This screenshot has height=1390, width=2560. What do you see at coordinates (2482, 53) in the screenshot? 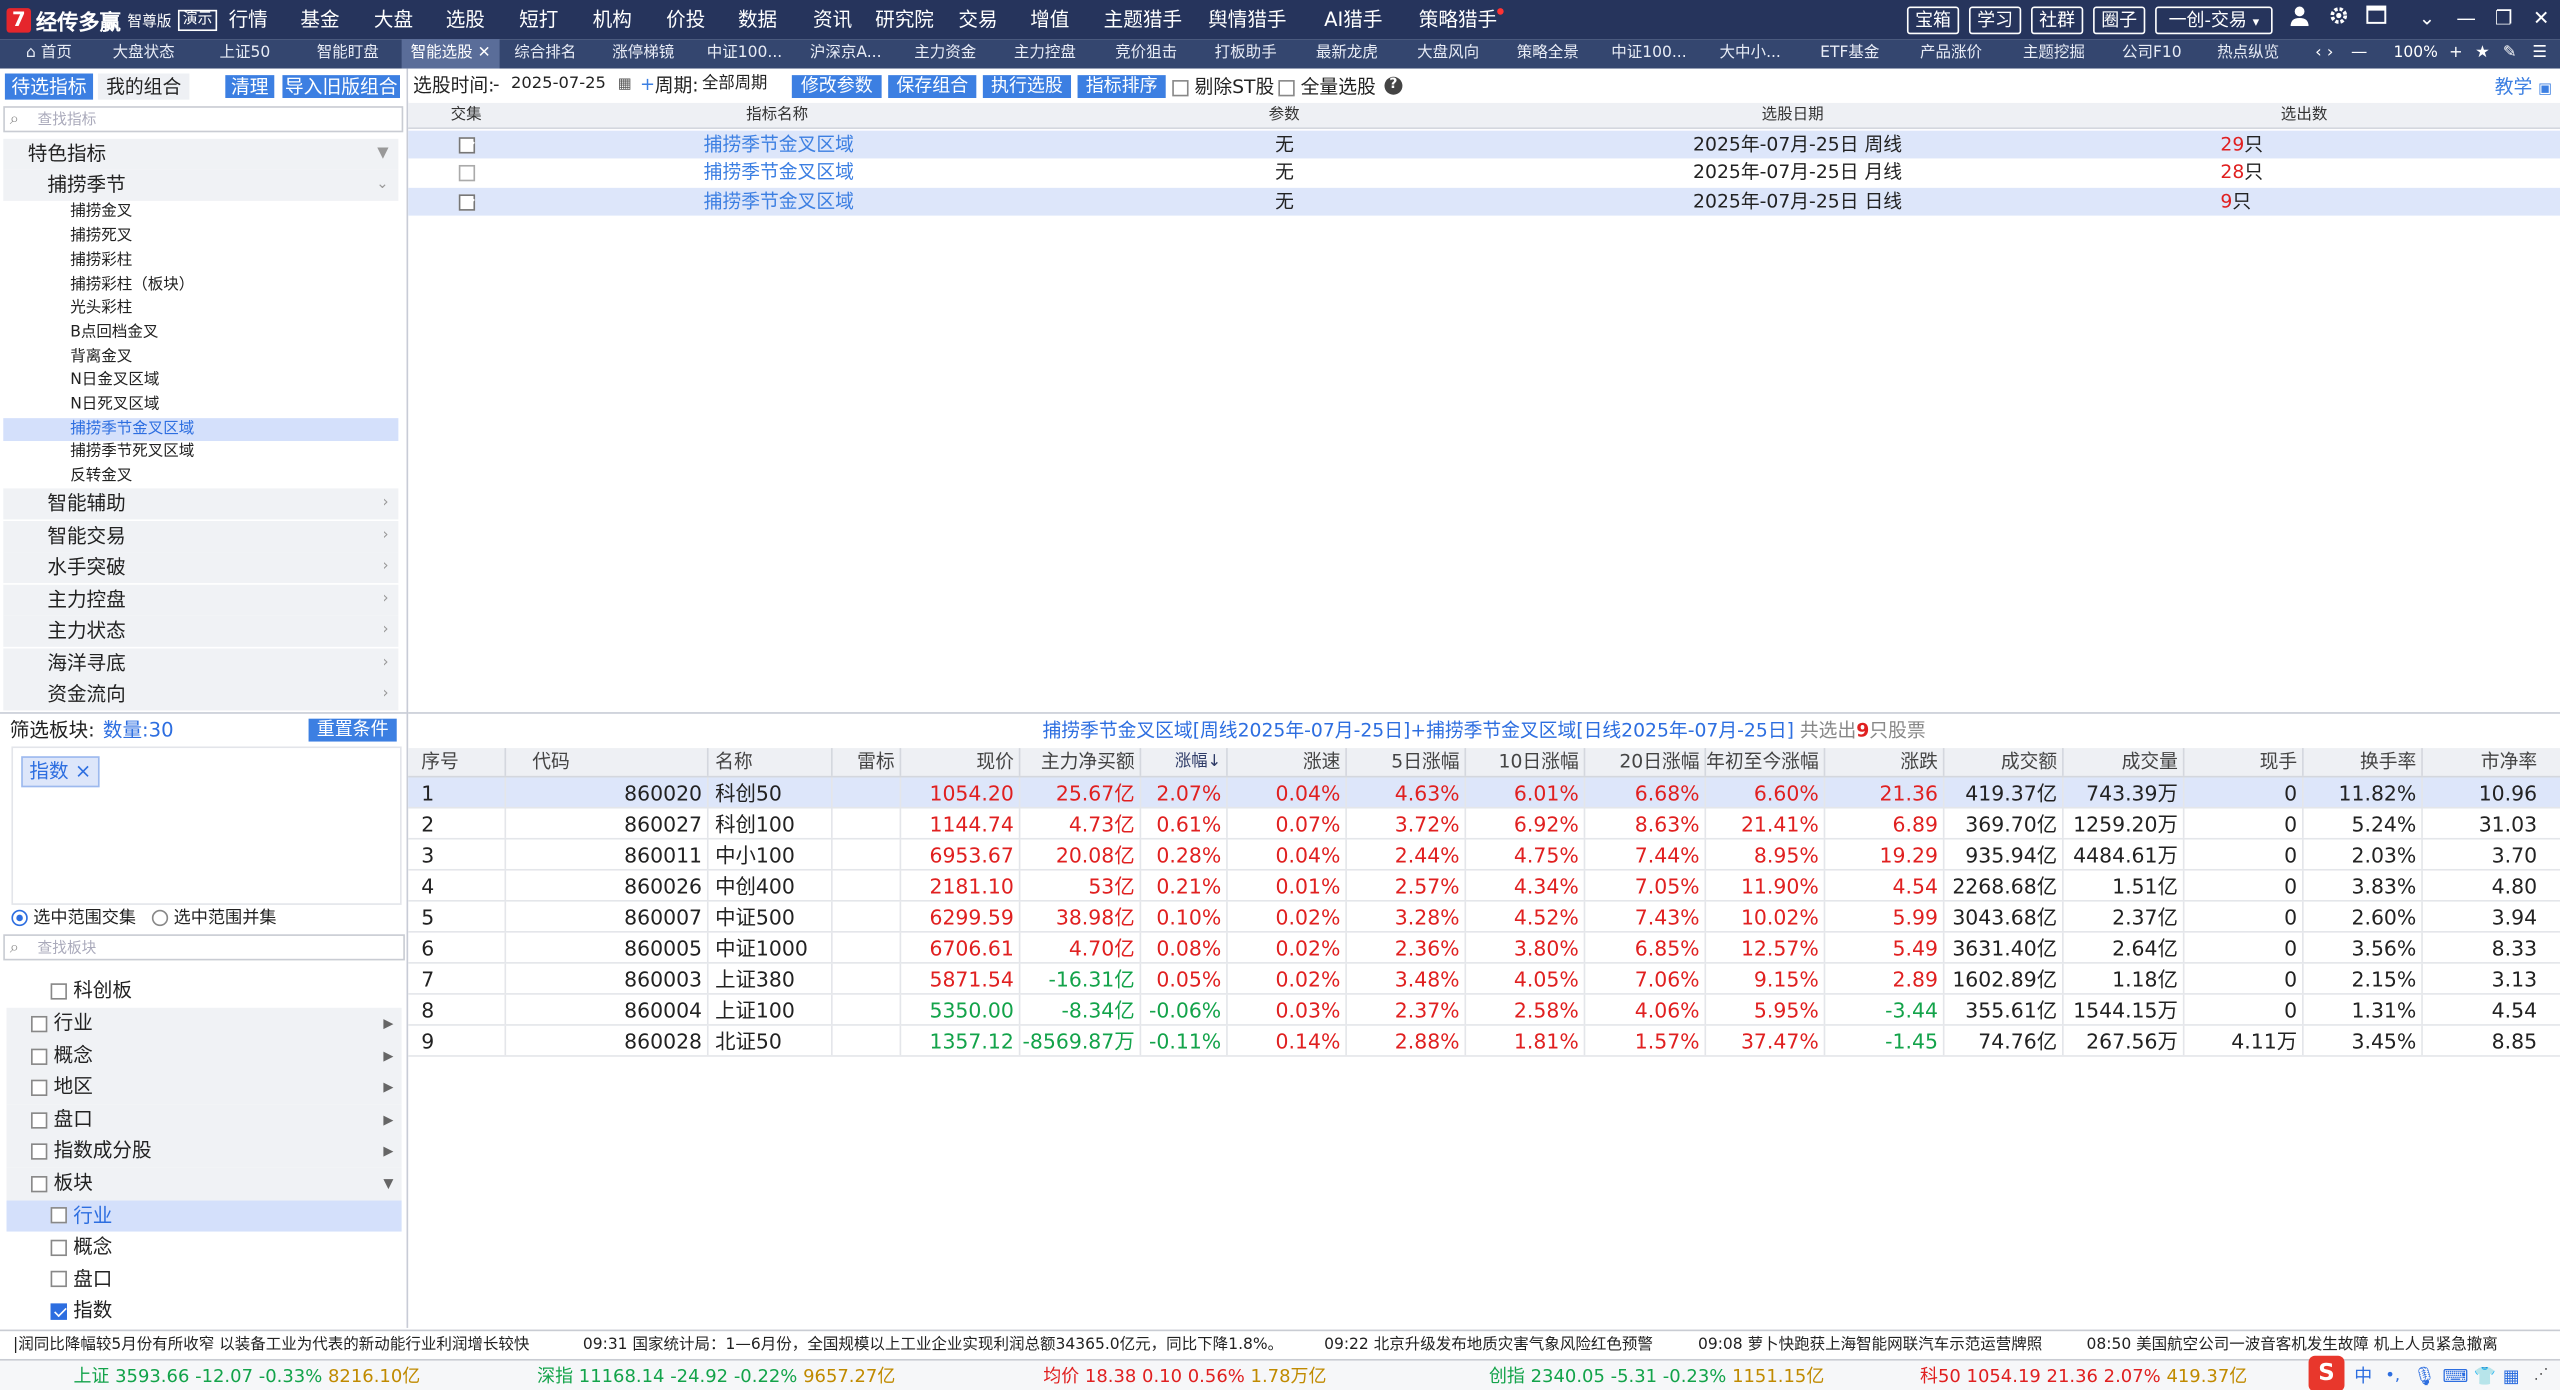
I see `favorite-star-icon: ★` at bounding box center [2482, 53].